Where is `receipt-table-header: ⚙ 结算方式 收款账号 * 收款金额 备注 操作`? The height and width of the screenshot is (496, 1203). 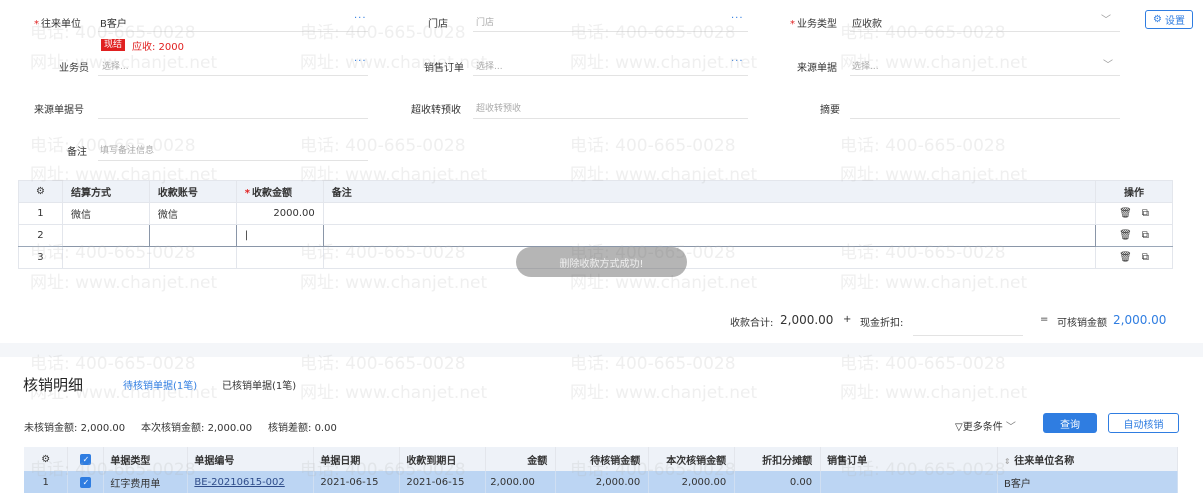 receipt-table-header: ⚙ 结算方式 收款账号 * 收款金额 备注 操作 is located at coordinates (595, 191).